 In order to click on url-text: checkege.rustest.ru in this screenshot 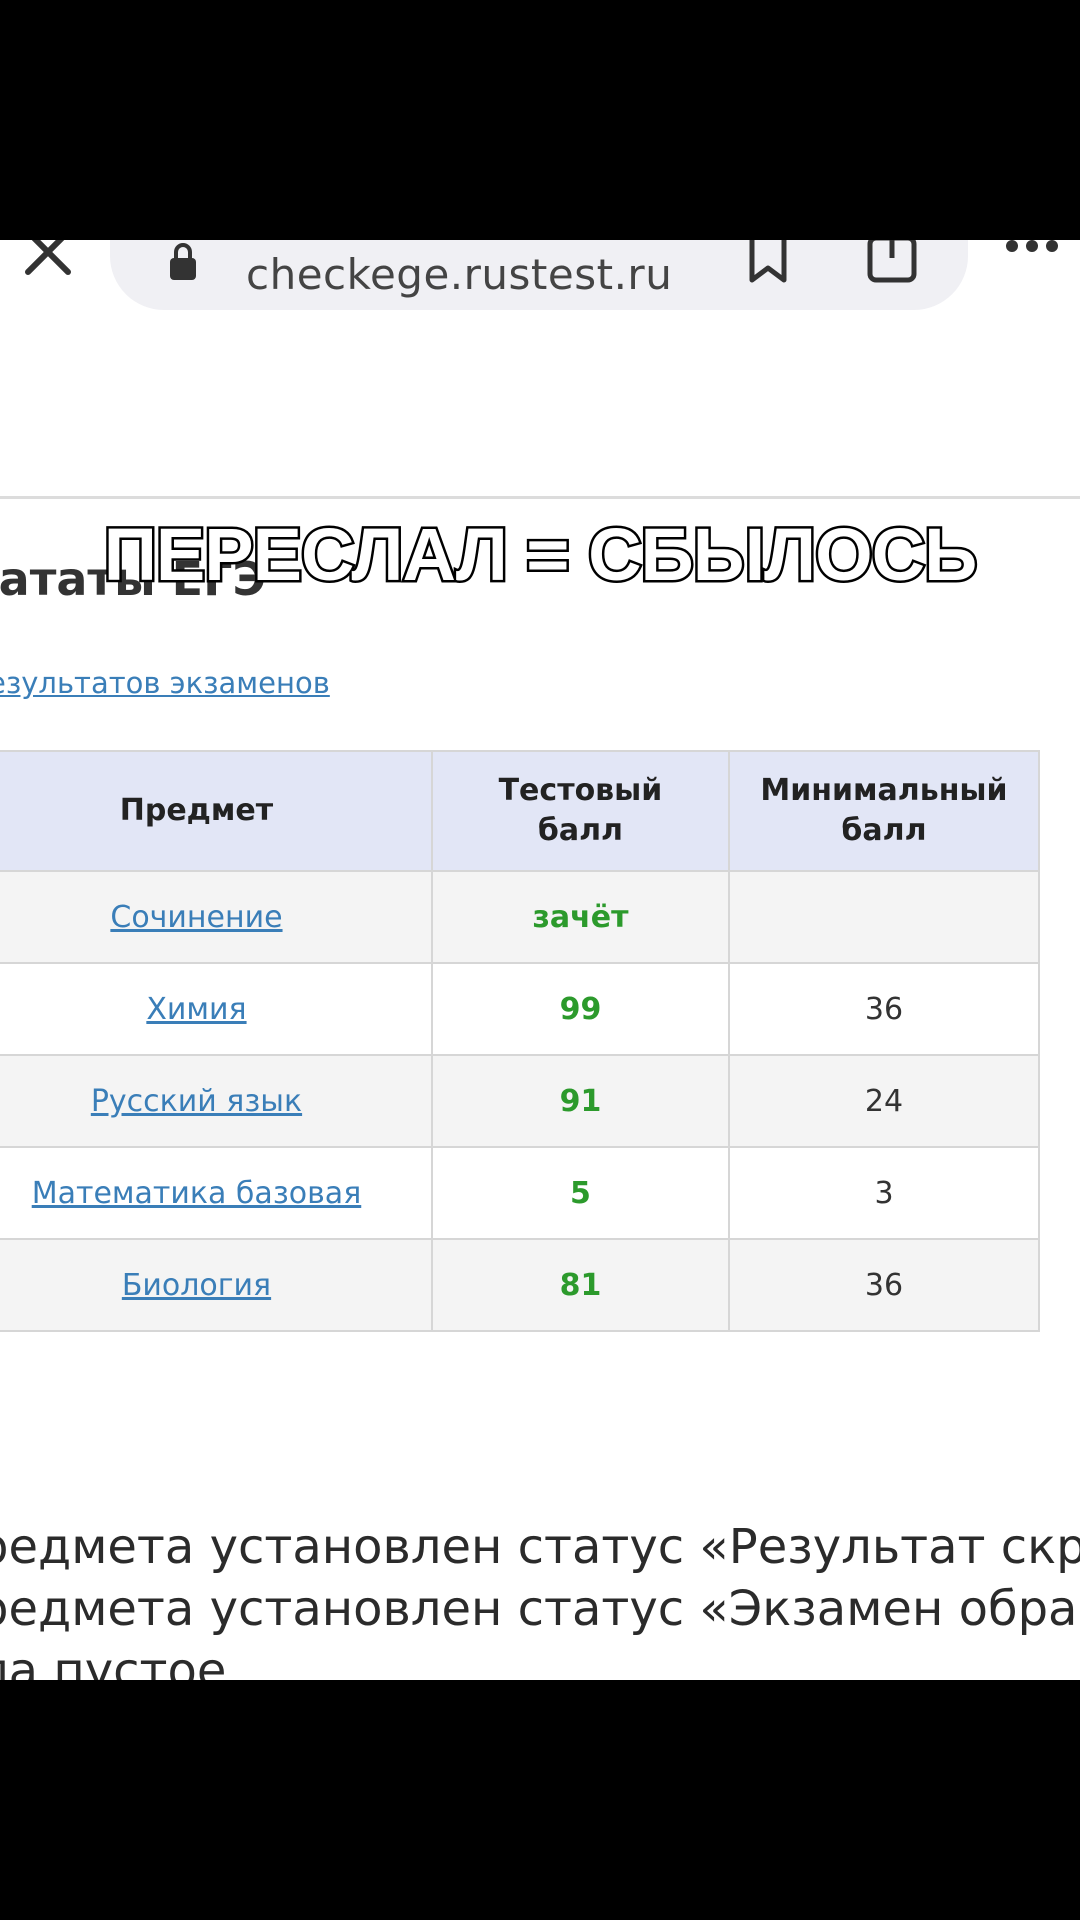, I will do `click(459, 274)`.